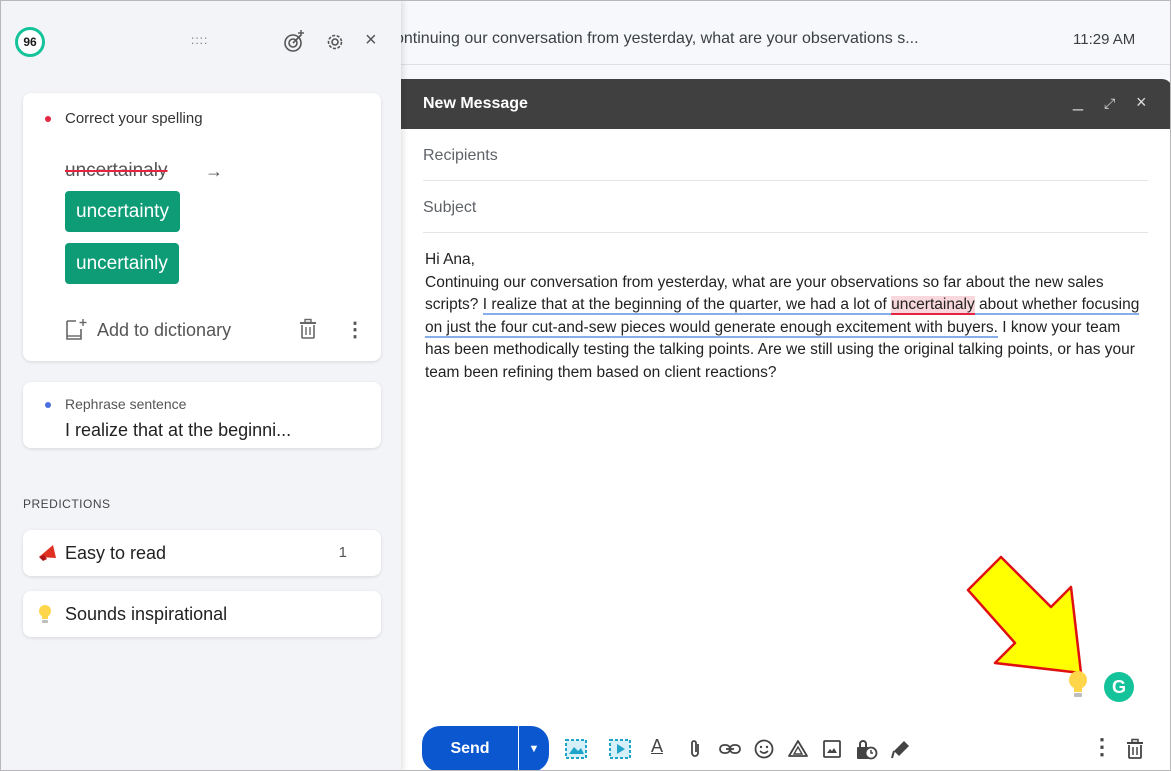 This screenshot has width=1171, height=771. Describe the element at coordinates (126, 404) in the screenshot. I see `card-title: Rephrase sentence` at that location.